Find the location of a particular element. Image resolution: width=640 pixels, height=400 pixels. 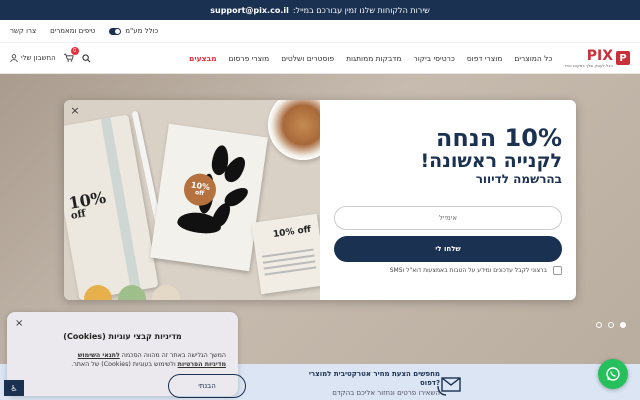

logo-name: PIX is located at coordinates (599, 55).